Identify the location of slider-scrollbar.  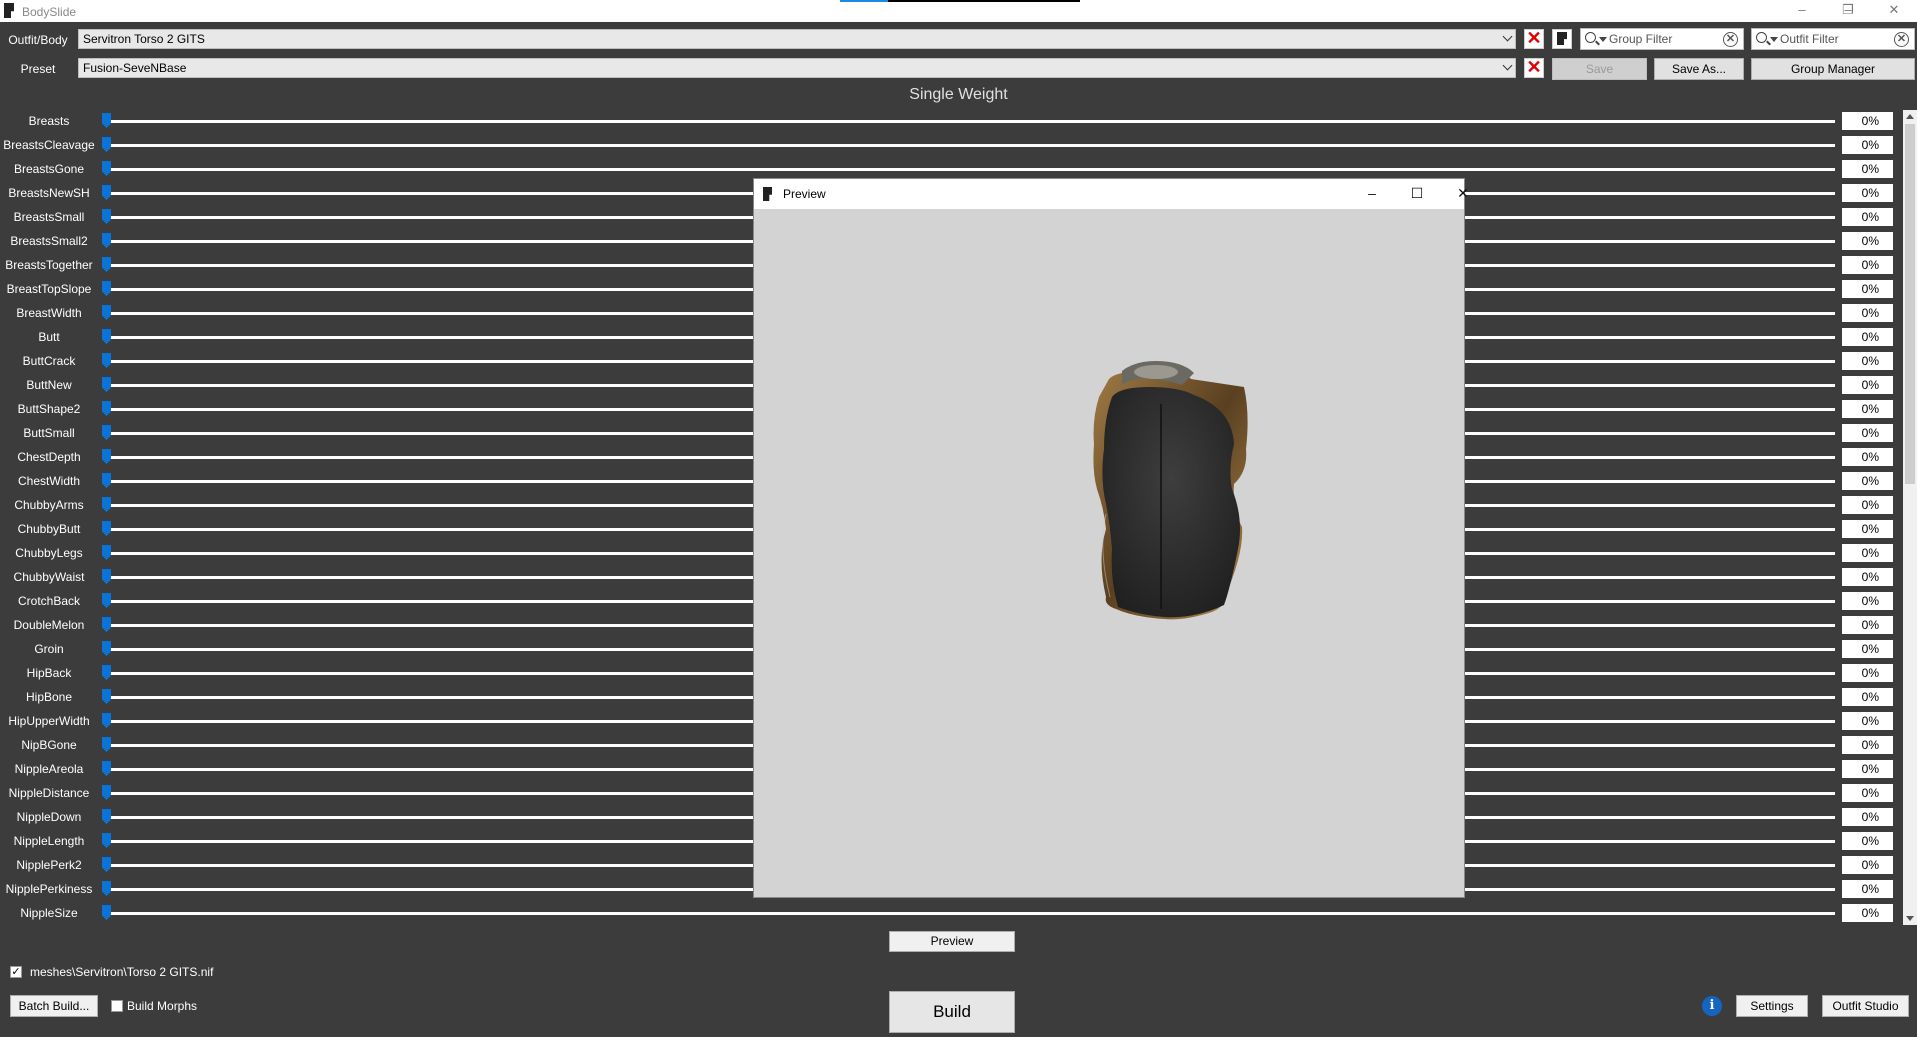
(1910, 517).